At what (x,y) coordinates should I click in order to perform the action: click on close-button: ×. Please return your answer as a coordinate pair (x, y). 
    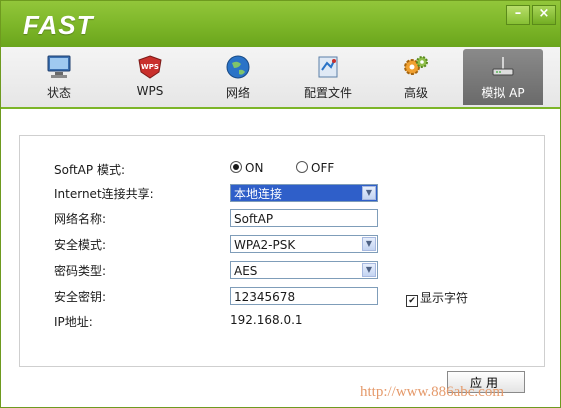
    Looking at the image, I should click on (544, 15).